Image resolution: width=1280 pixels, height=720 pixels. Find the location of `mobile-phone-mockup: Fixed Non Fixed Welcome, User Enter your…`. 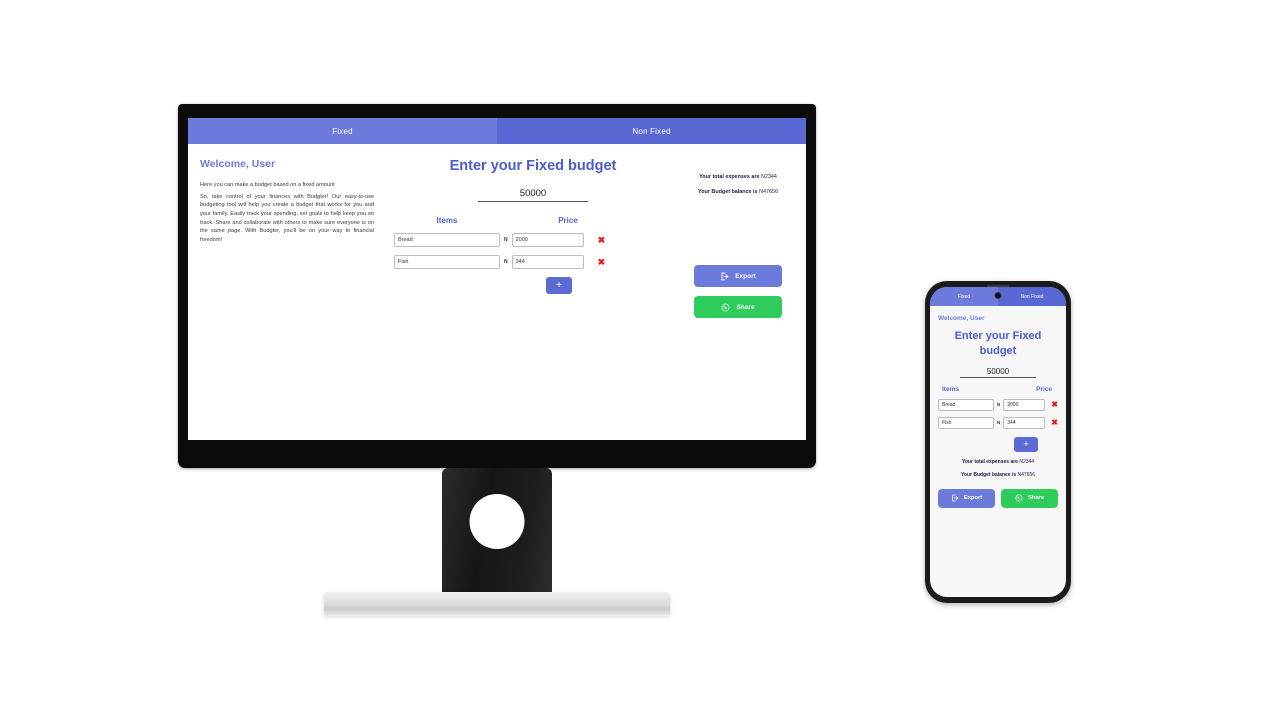

mobile-phone-mockup: Fixed Non Fixed Welcome, User Enter your… is located at coordinates (998, 442).